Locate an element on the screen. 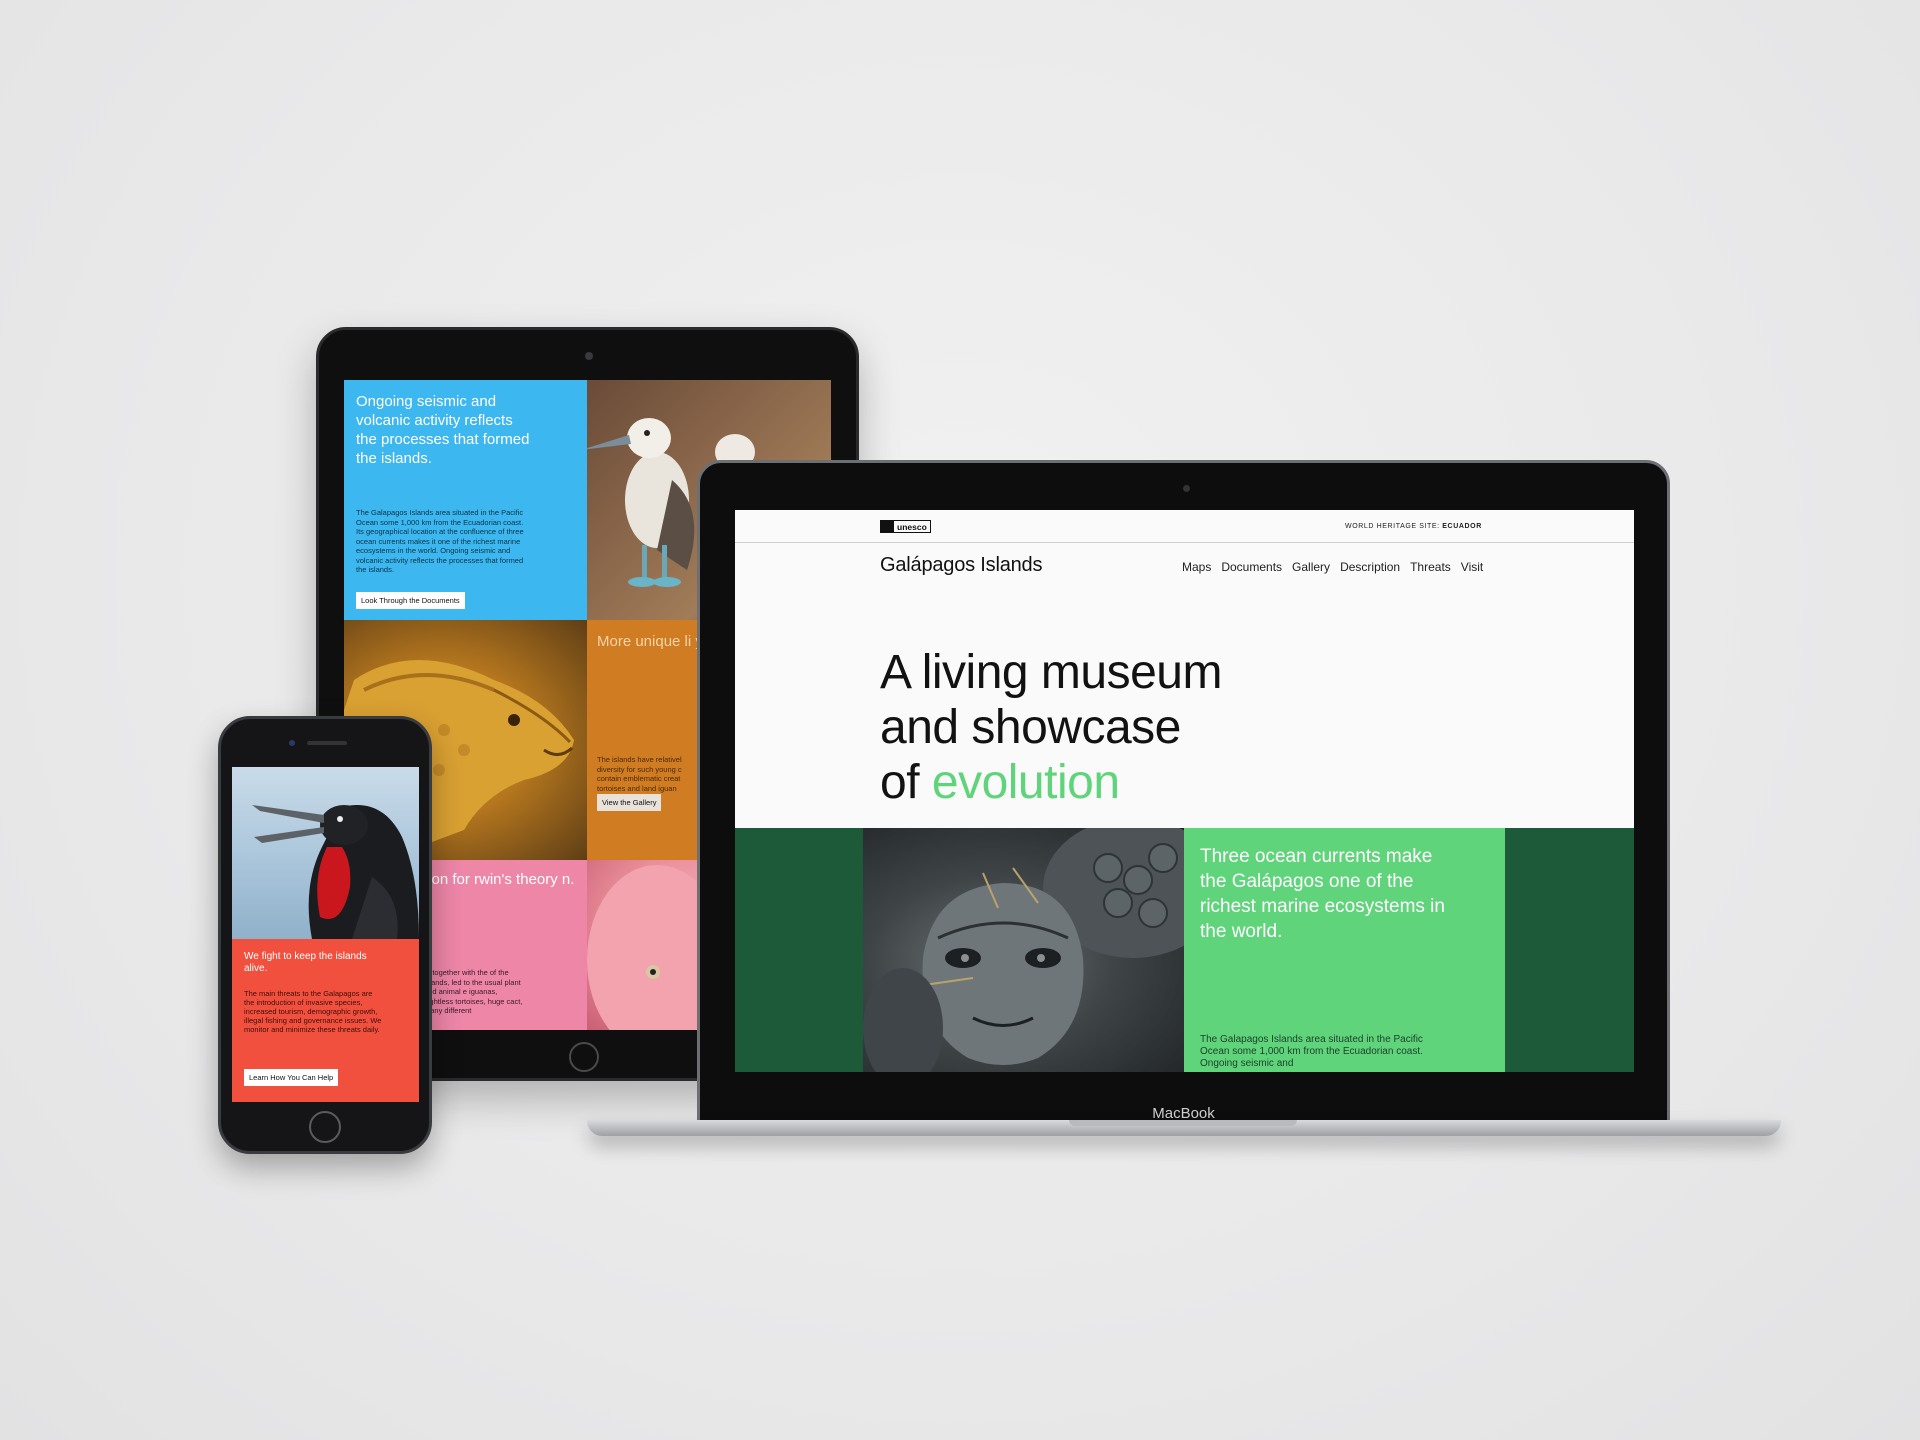 The image size is (1920, 1440). look-documents-button: Look Through the Documents is located at coordinates (410, 600).